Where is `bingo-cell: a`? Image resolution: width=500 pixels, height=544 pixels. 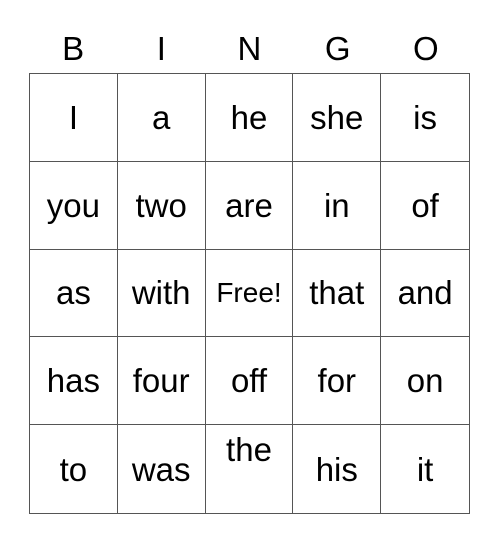 bingo-cell: a is located at coordinates (161, 118).